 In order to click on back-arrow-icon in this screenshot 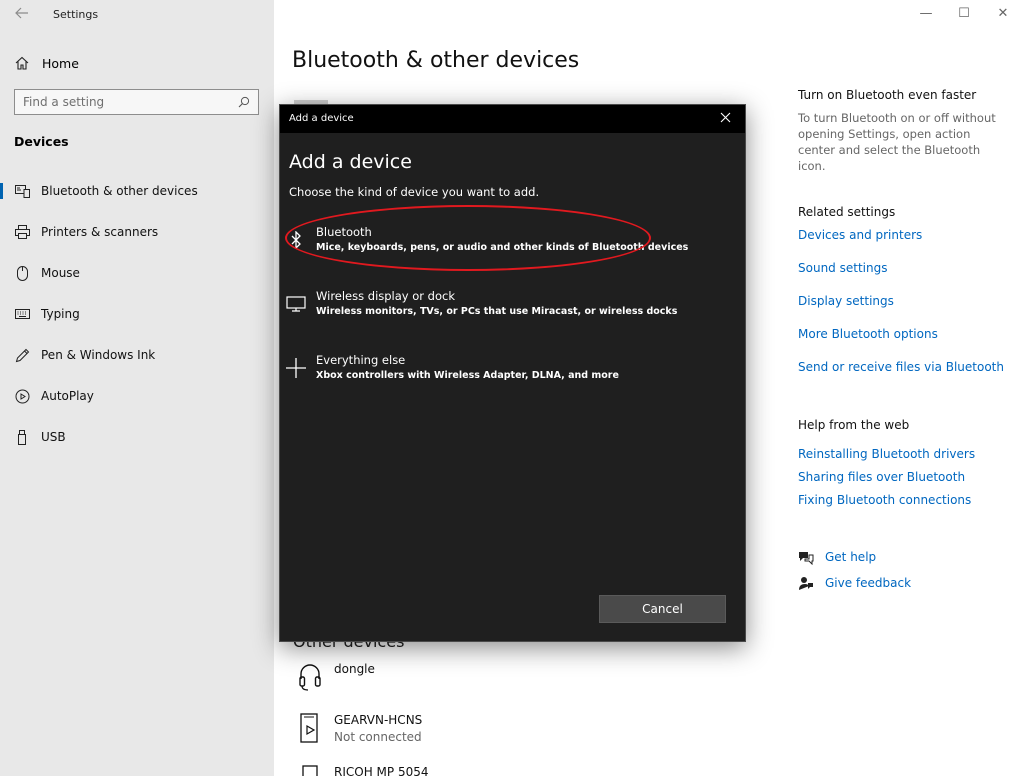, I will do `click(22, 15)`.